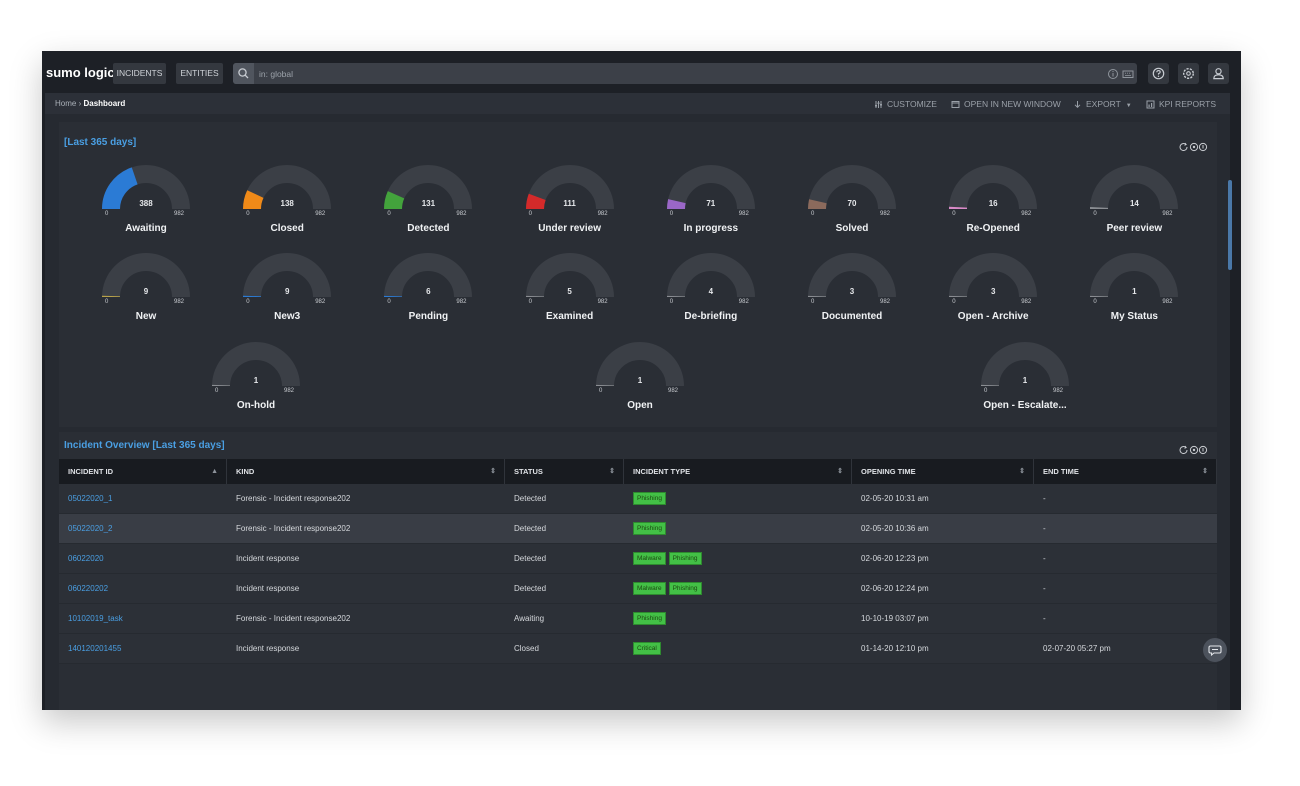 This screenshot has width=1300, height=786. What do you see at coordinates (669, 73) in the screenshot?
I see `search-input` at bounding box center [669, 73].